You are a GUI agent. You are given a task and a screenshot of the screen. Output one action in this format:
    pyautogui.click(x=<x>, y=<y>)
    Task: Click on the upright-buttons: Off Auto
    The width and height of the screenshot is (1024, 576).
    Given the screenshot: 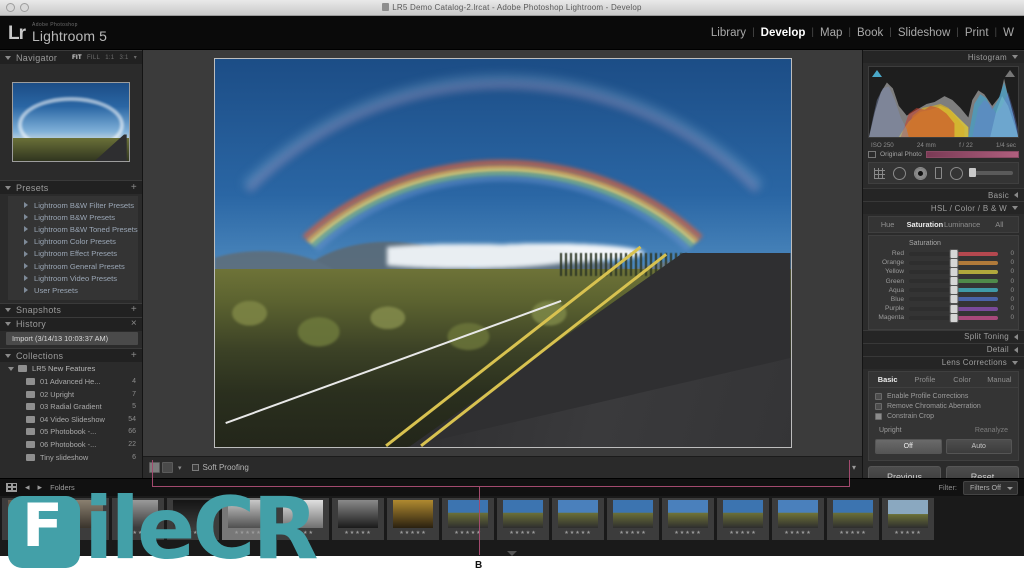 What is the action you would take?
    pyautogui.click(x=943, y=446)
    